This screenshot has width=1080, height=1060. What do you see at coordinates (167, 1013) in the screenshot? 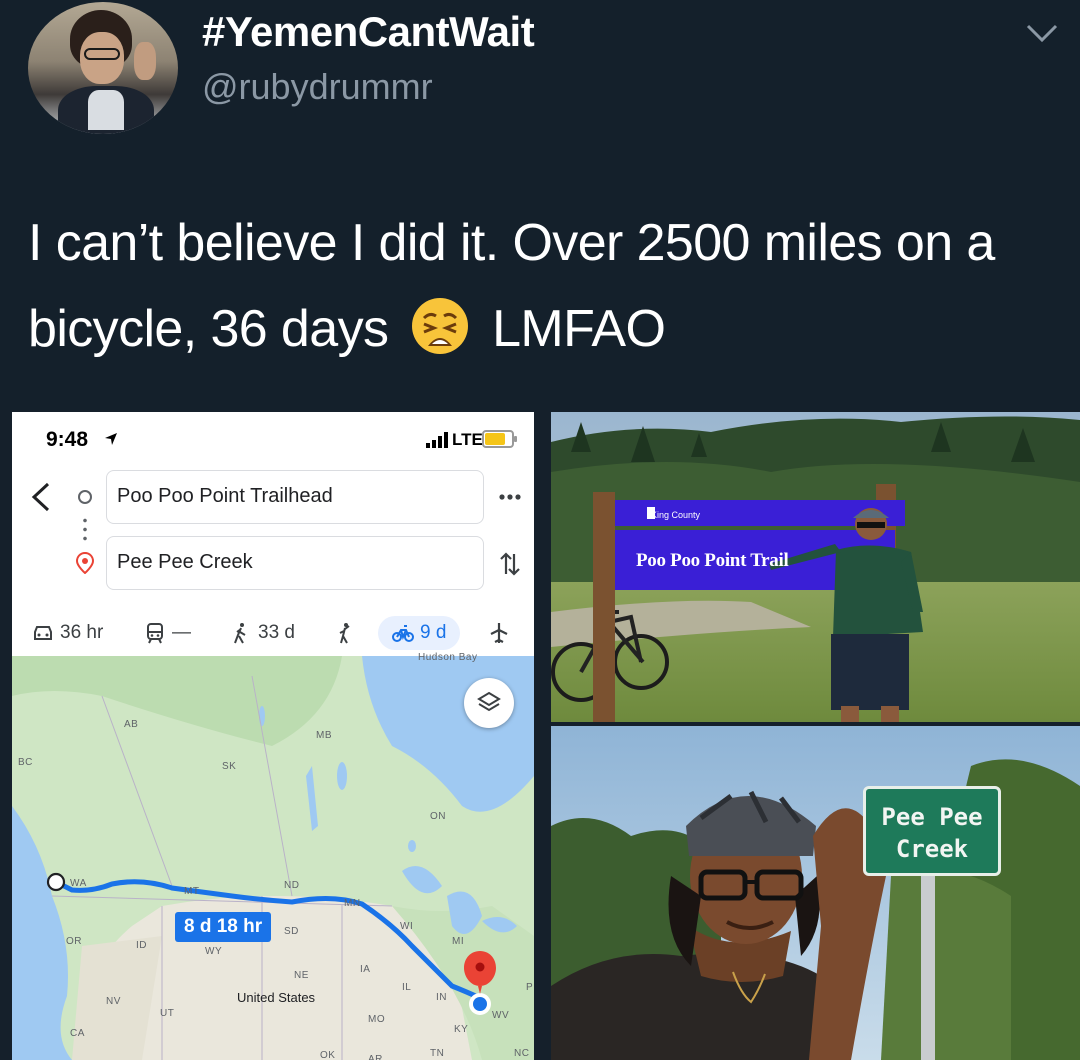
I see `map-label-ut: UT` at bounding box center [167, 1013].